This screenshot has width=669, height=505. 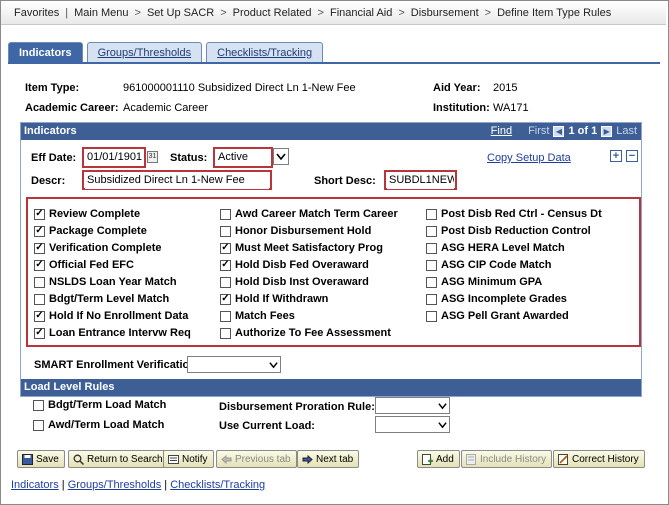 What do you see at coordinates (180, 13) in the screenshot?
I see `nav-set-up-sacr: Set Up SACR` at bounding box center [180, 13].